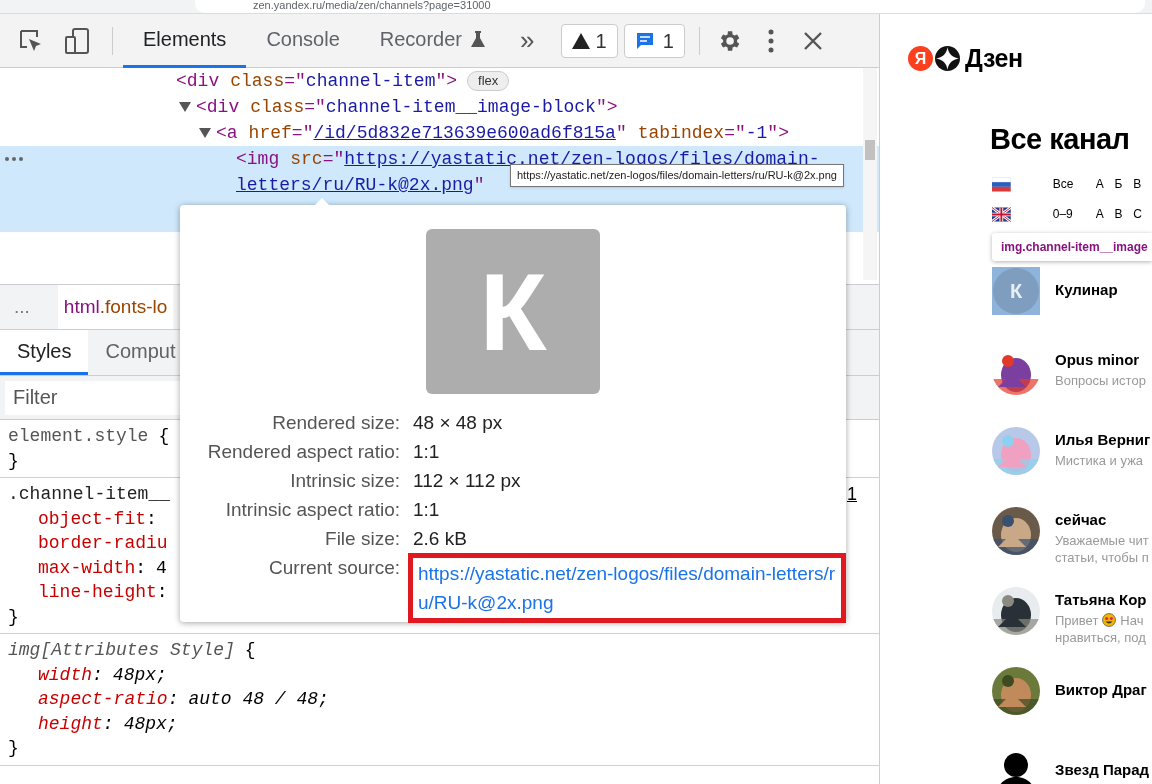 Image resolution: width=1152 pixels, height=784 pixels. What do you see at coordinates (478, 39) in the screenshot?
I see `flask-icon` at bounding box center [478, 39].